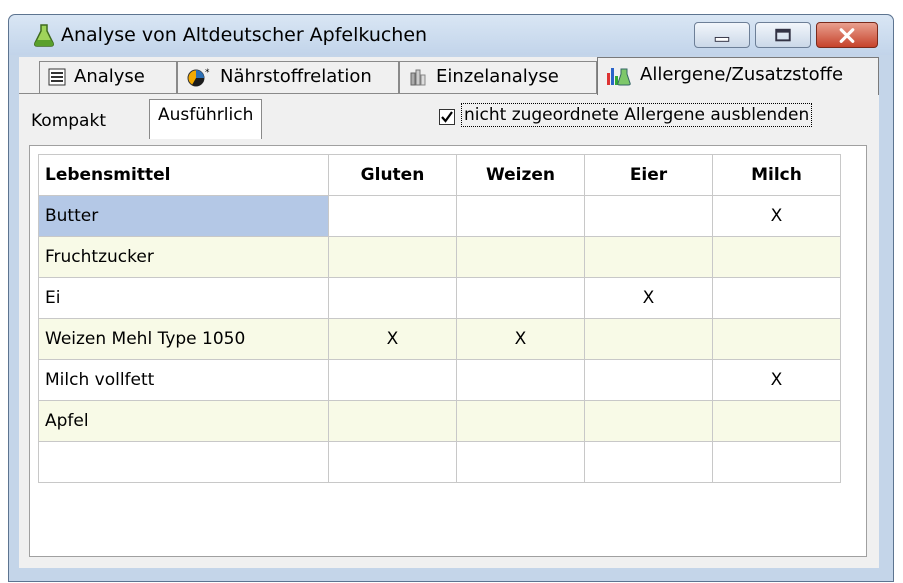 This screenshot has width=903, height=583. I want to click on maximize-icon, so click(783, 35).